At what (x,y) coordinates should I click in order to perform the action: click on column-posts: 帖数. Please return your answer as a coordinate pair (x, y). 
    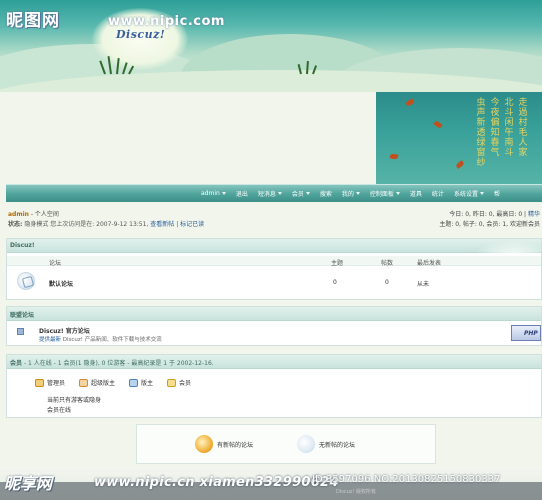
    Looking at the image, I should click on (387, 263).